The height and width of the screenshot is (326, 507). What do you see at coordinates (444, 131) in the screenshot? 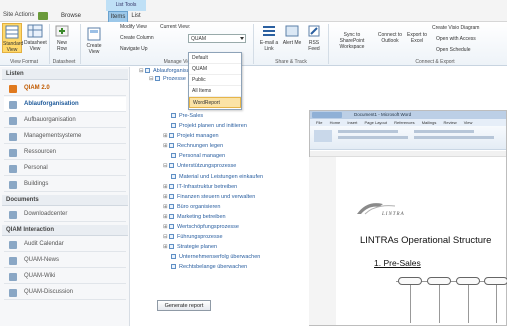
I see `paragraph-toolbar` at bounding box center [444, 131].